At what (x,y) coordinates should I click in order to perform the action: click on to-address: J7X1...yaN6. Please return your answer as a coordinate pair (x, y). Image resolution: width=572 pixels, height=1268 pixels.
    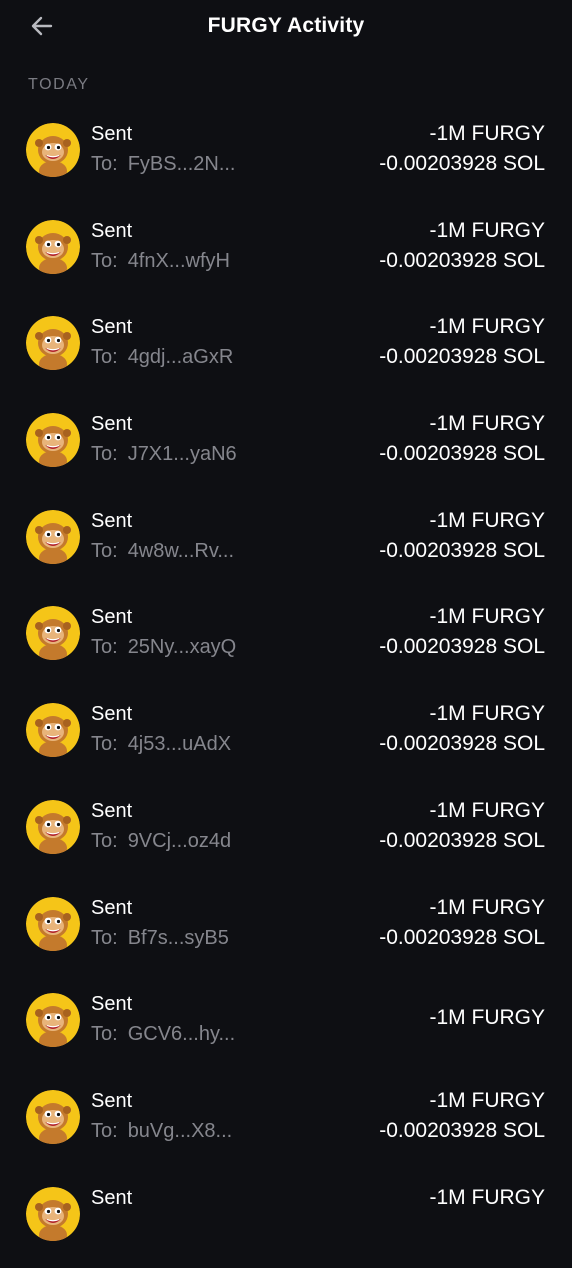
    Looking at the image, I should click on (182, 454).